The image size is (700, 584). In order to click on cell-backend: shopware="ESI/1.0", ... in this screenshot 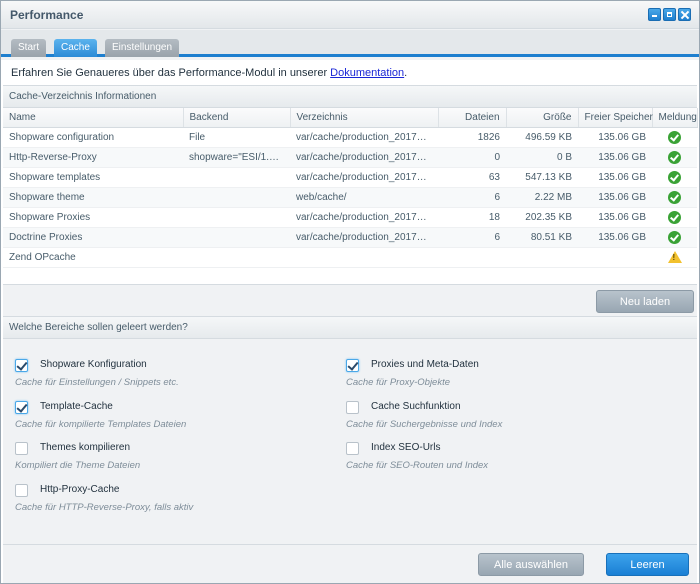, I will do `click(236, 157)`.